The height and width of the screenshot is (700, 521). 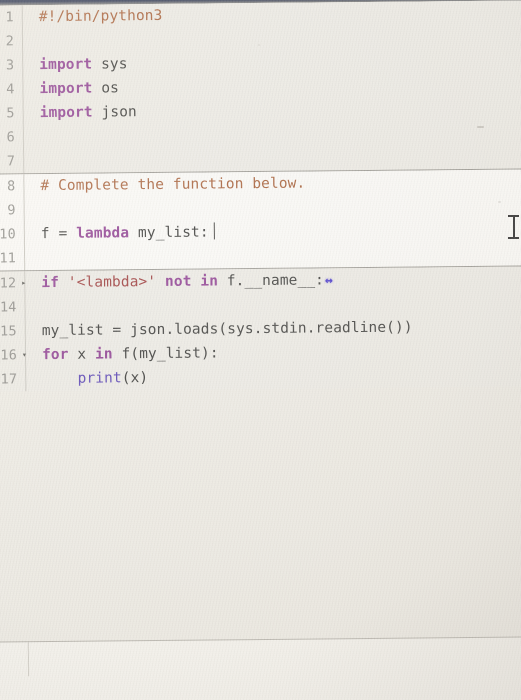 I want to click on line-number: 12, so click(x=8, y=283).